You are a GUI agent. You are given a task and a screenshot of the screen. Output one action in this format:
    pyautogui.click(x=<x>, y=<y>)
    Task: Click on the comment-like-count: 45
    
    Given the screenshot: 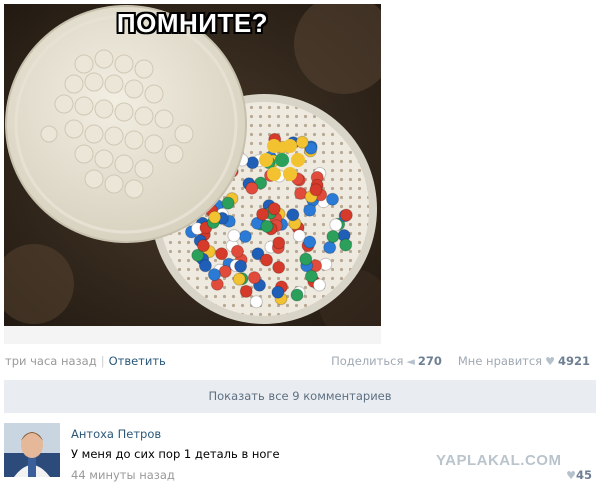 What is the action you would take?
    pyautogui.click(x=583, y=475)
    